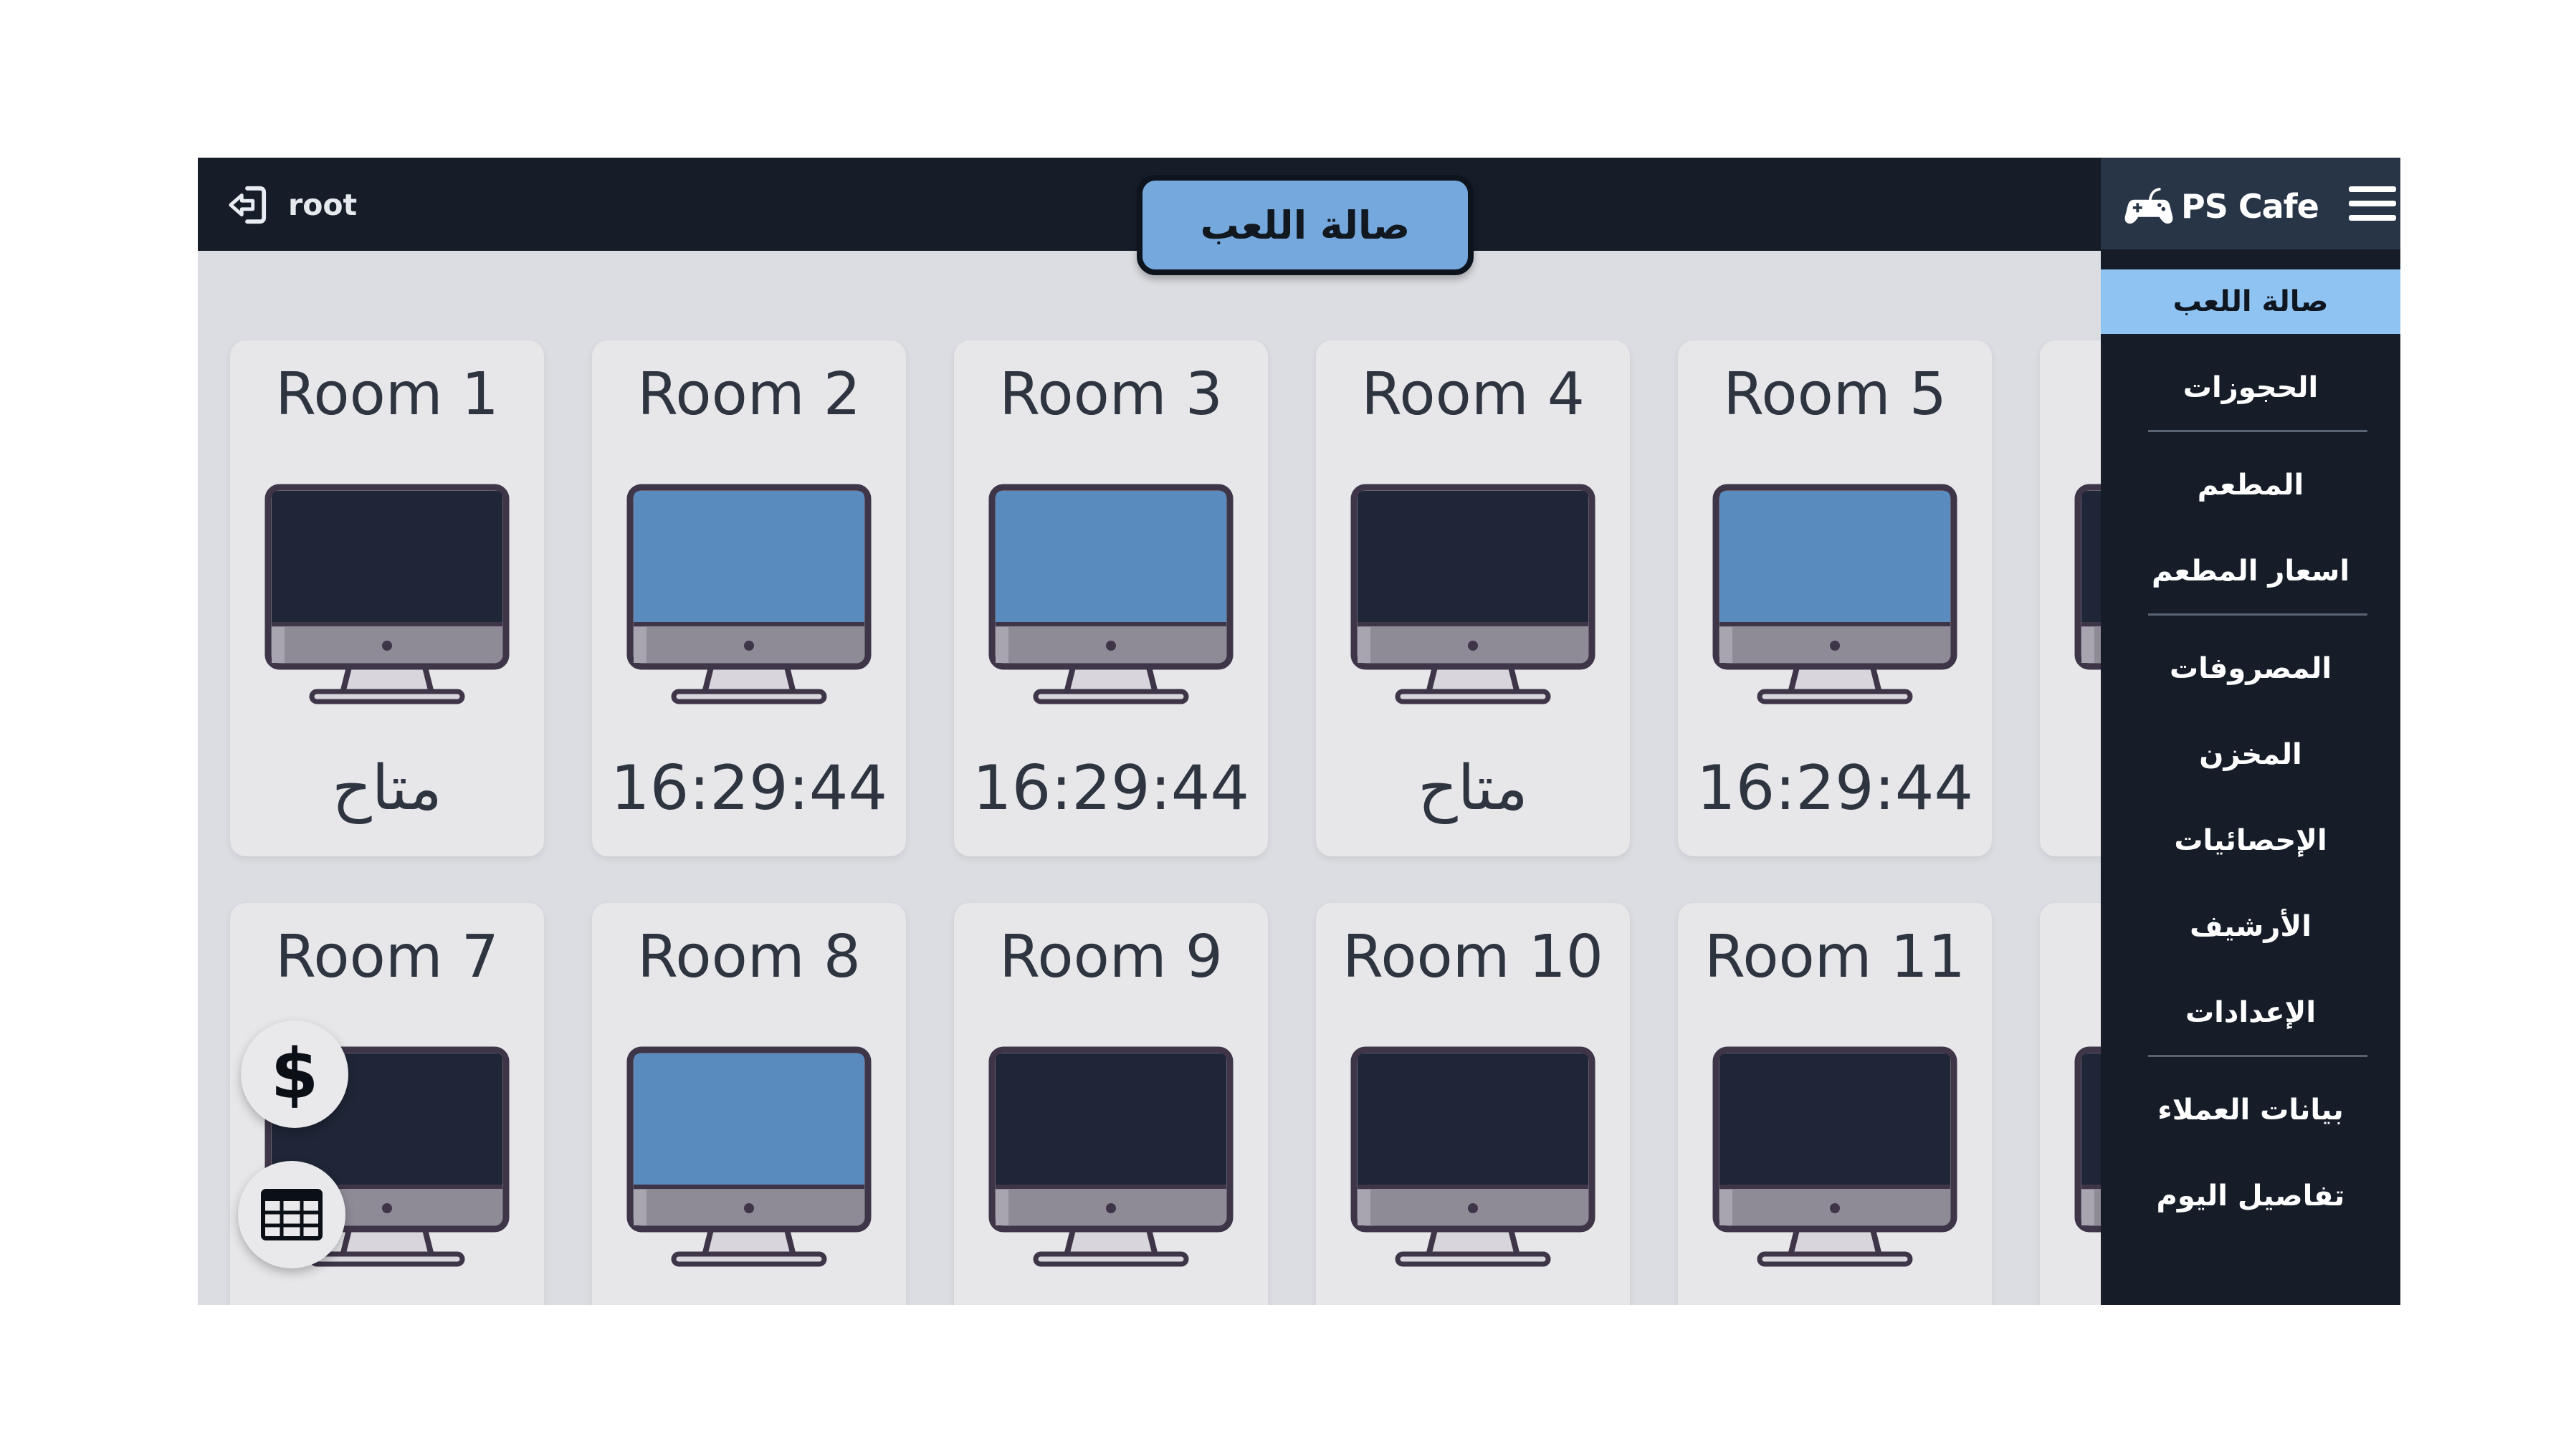  What do you see at coordinates (749, 957) in the screenshot?
I see `room-name: Room 8` at bounding box center [749, 957].